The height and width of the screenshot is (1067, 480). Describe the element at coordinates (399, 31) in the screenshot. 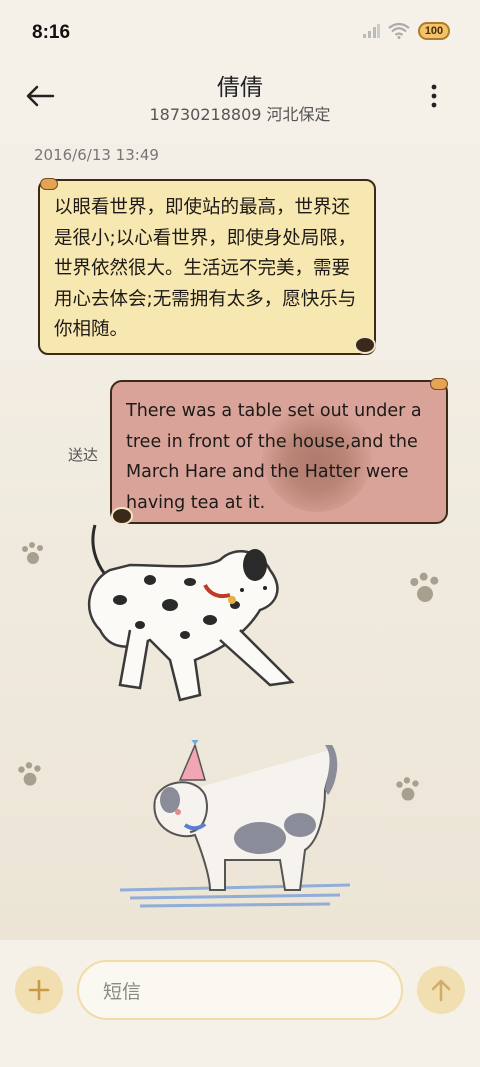

I see `wifi-icon` at that location.